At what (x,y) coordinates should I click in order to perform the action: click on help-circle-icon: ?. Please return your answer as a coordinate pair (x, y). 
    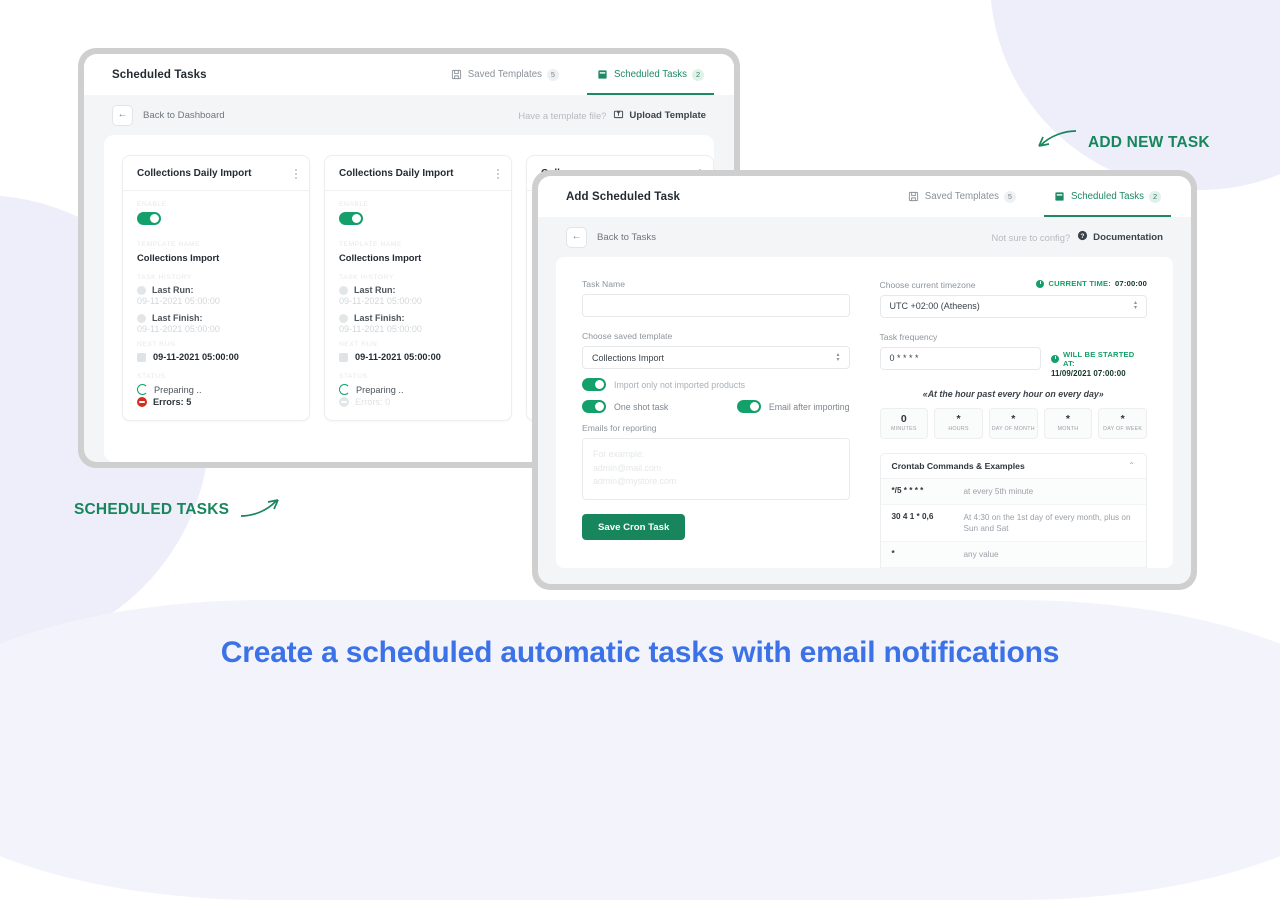
    Looking at the image, I should click on (1082, 237).